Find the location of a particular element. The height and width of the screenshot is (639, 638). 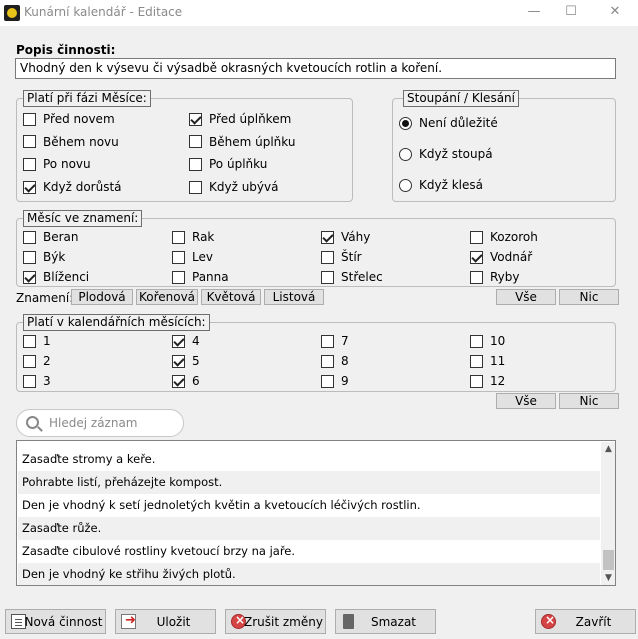

scroll-down-icon: ▼ is located at coordinates (608, 578).